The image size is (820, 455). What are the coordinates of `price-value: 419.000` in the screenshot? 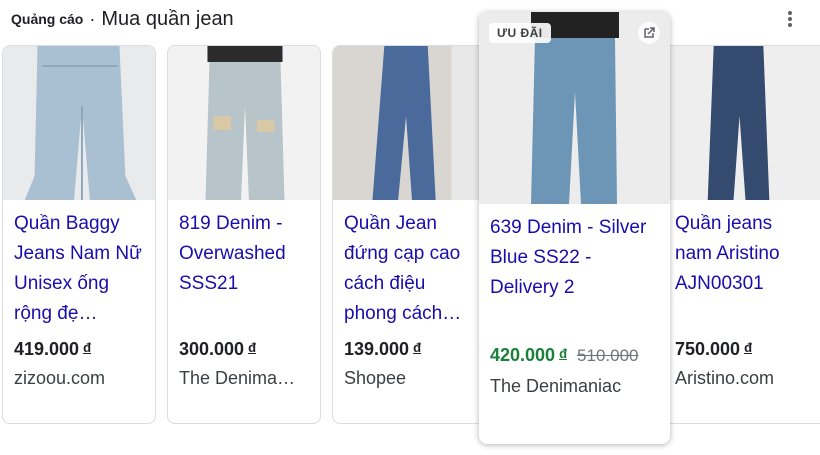 It's located at (47, 349).